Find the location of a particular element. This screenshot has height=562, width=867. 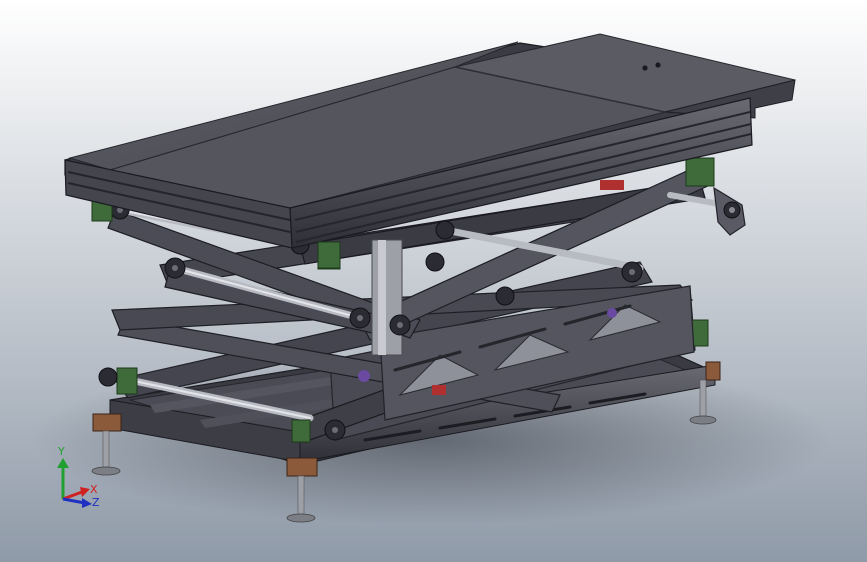

purple-bearing-lower is located at coordinates (364, 376).